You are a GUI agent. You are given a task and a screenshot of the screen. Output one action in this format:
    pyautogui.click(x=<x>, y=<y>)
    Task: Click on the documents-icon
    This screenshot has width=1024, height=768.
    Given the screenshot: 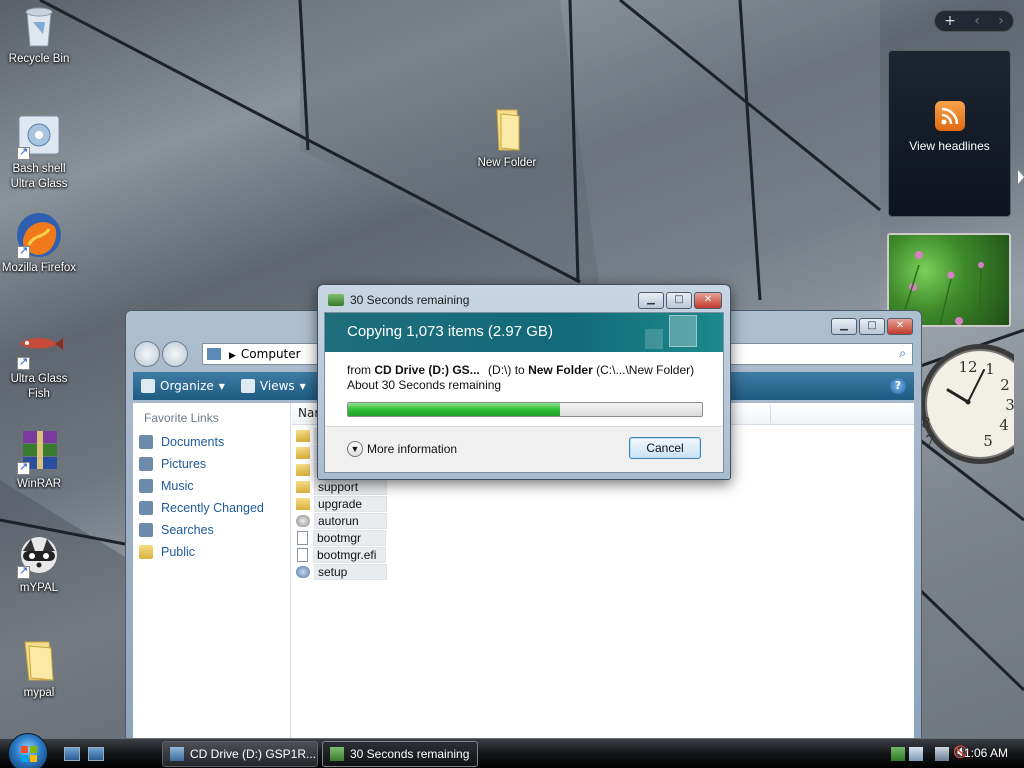 What is the action you would take?
    pyautogui.click(x=146, y=442)
    